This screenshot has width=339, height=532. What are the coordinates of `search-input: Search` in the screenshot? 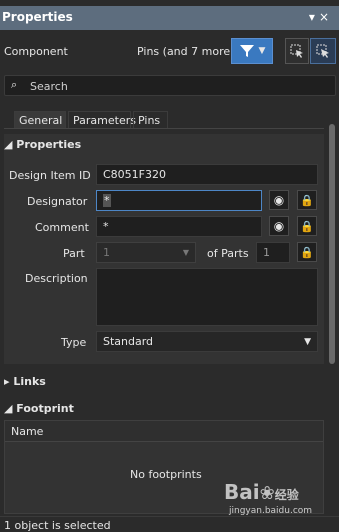 It's located at (49, 86).